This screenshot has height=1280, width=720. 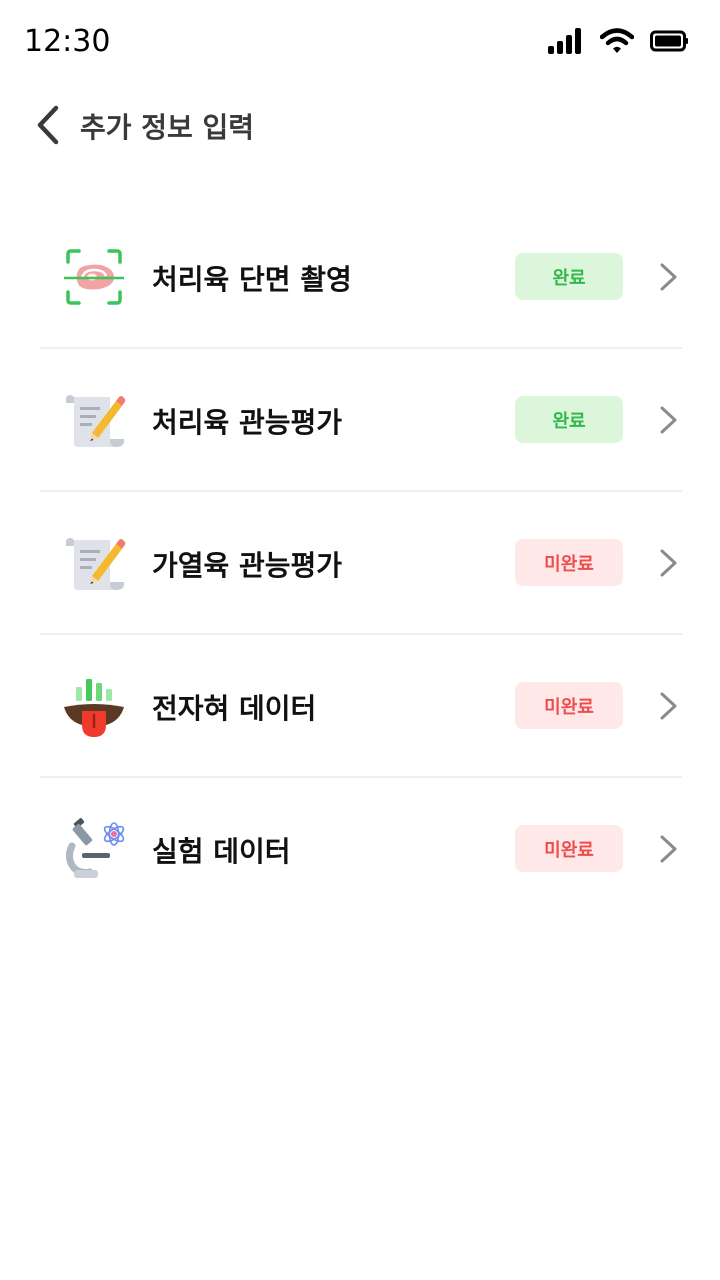 I want to click on microscope-icon, so click(x=95, y=848).